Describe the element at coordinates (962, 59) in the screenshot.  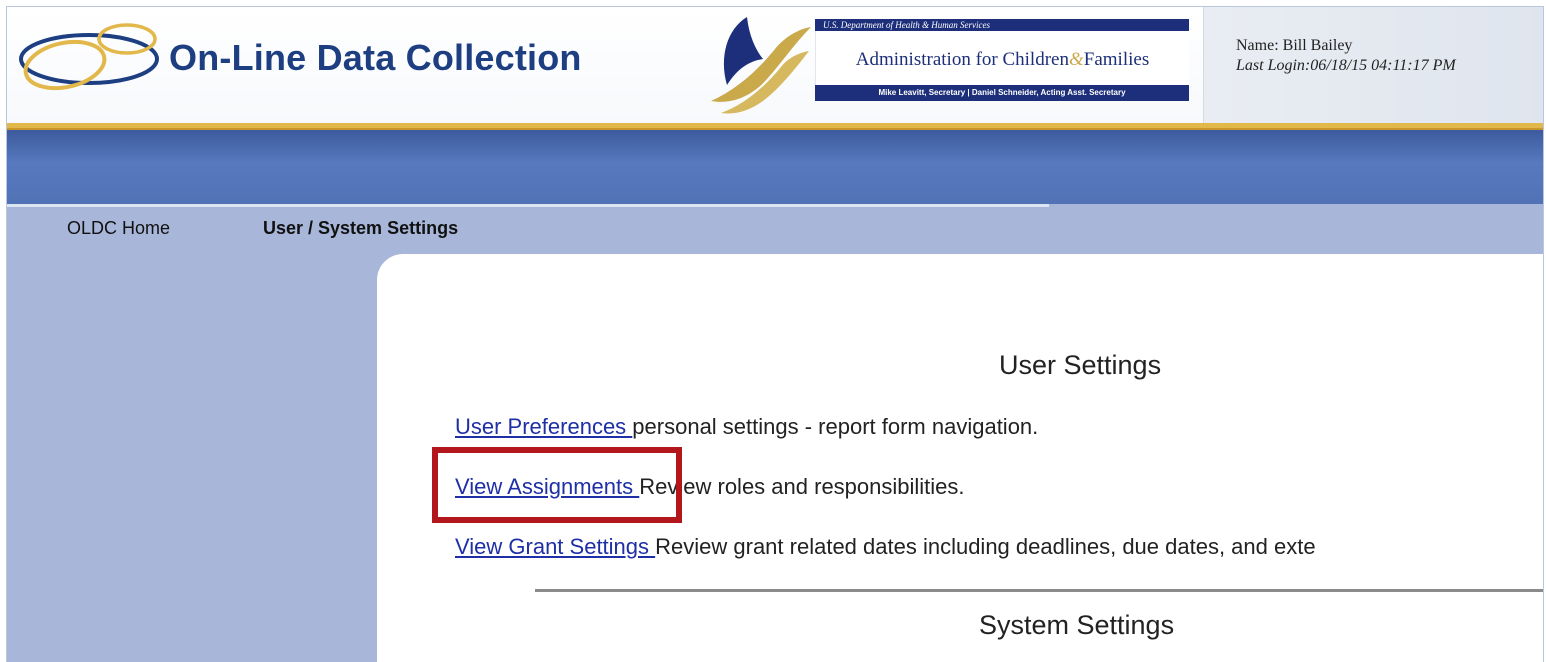
I see `acf-name-left: Administration for Children` at that location.